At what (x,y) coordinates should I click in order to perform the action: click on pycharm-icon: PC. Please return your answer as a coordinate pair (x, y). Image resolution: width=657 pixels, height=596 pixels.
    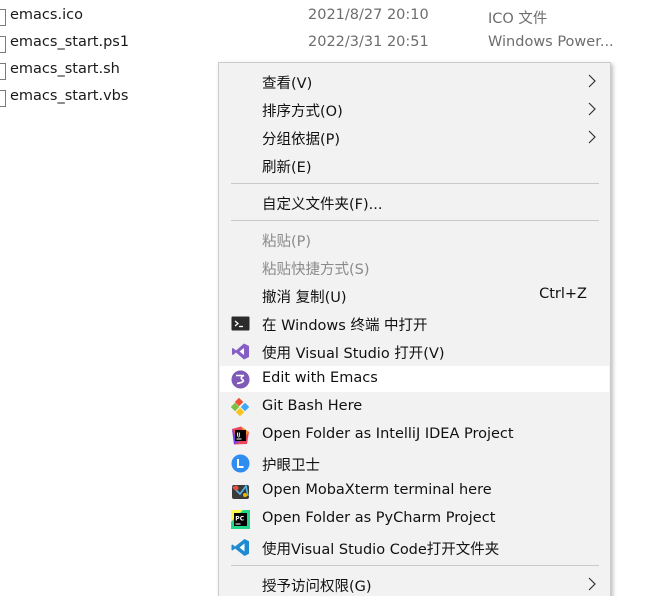
    Looking at the image, I should click on (240, 519).